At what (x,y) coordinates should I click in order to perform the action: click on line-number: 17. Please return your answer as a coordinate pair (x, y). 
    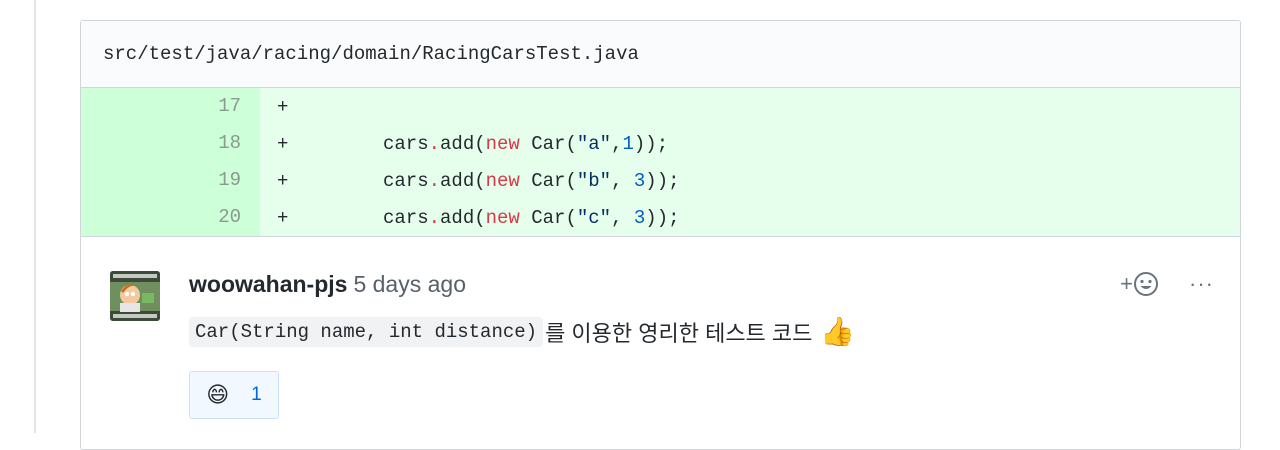
    Looking at the image, I should click on (170, 106).